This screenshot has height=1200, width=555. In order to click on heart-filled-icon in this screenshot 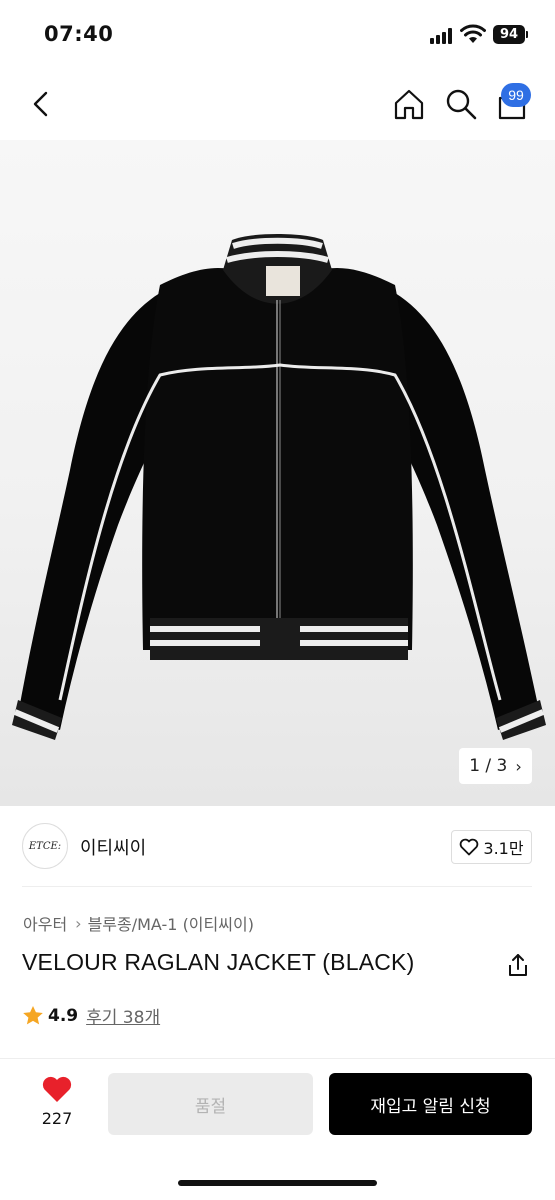, I will do `click(57, 1089)`.